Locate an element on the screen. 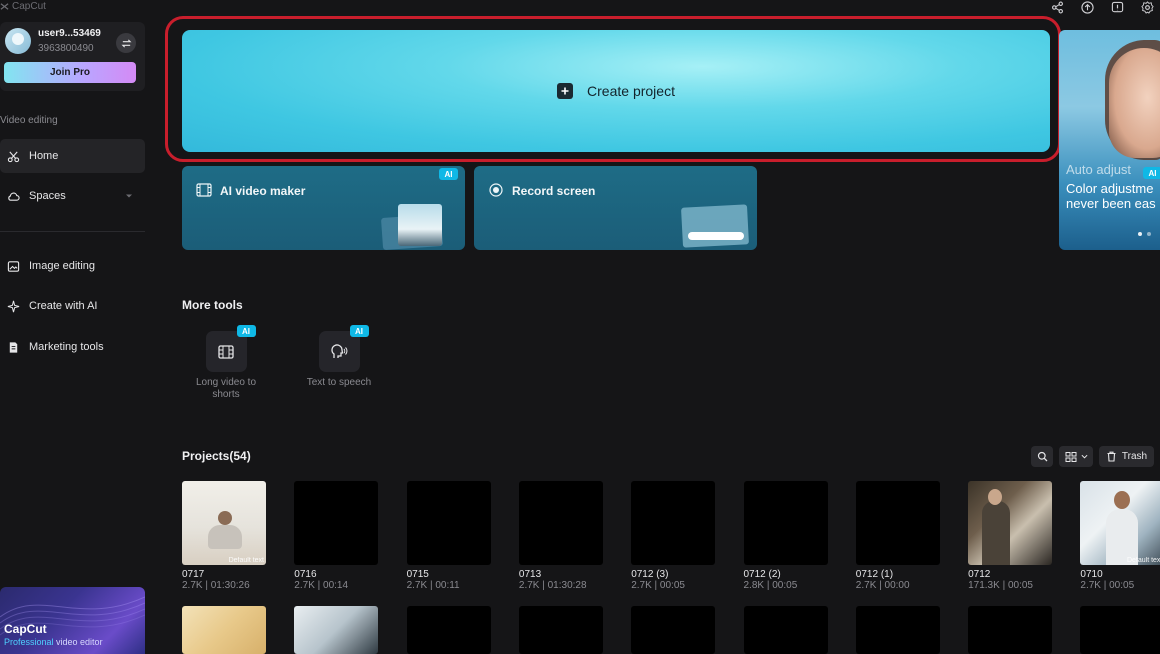  grid-view-icon is located at coordinates (1070, 456).